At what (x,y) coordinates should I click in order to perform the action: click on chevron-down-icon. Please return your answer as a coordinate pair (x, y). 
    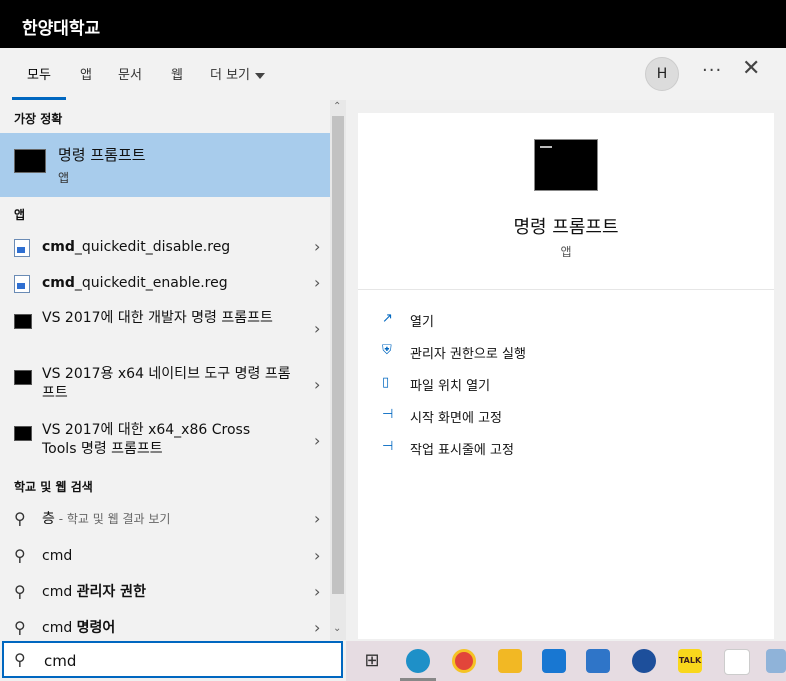
    Looking at the image, I should click on (260, 75).